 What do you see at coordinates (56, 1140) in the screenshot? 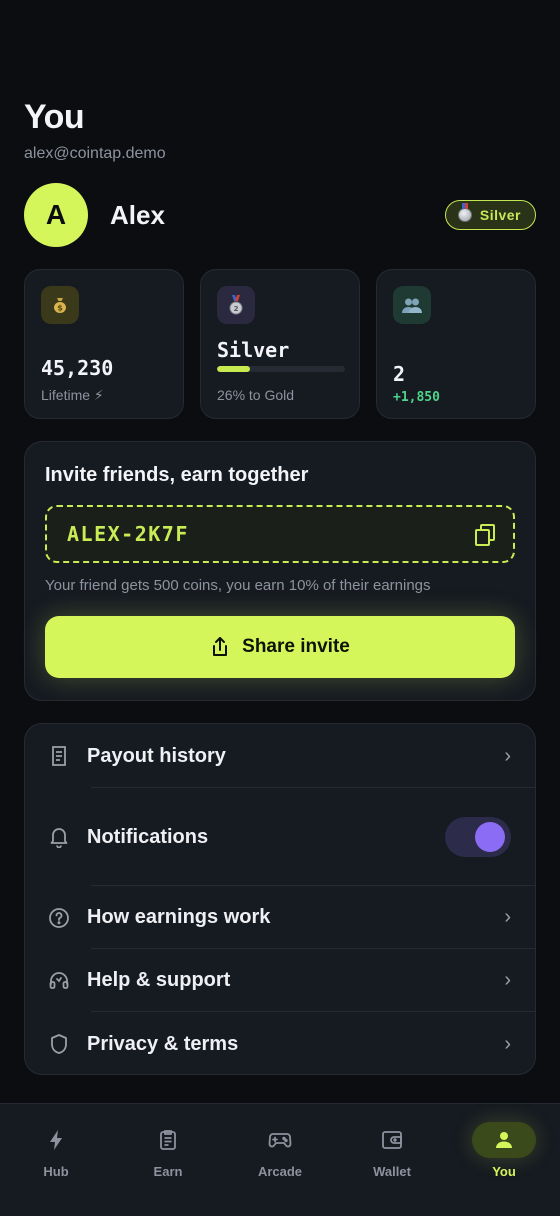
I see `bolt-icon` at bounding box center [56, 1140].